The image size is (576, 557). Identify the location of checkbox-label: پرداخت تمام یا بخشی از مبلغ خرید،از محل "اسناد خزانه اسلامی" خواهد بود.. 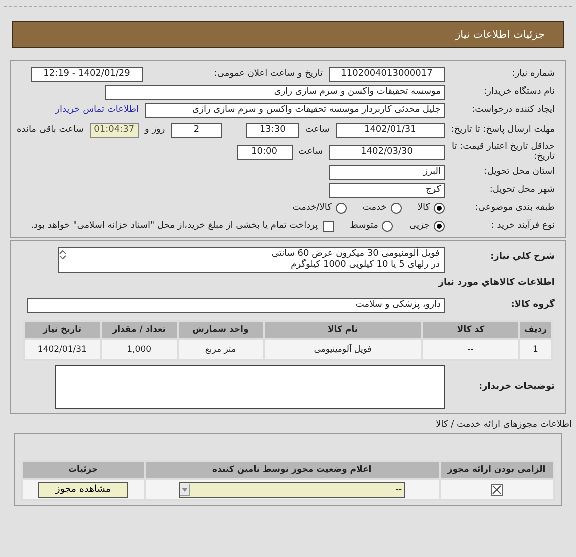
(174, 226).